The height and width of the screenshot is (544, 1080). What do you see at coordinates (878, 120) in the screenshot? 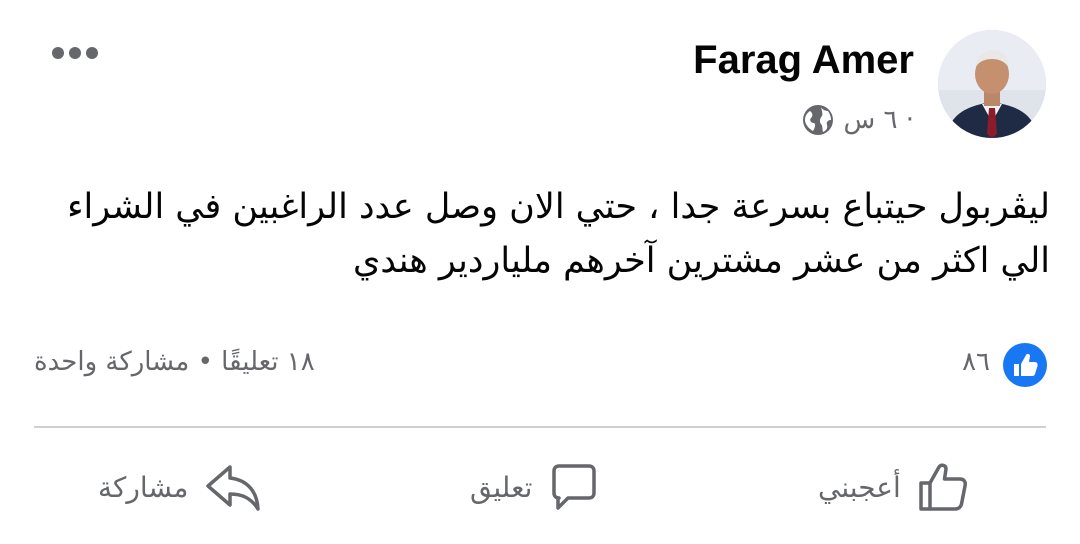
I see `post-time: ٦ س ·` at bounding box center [878, 120].